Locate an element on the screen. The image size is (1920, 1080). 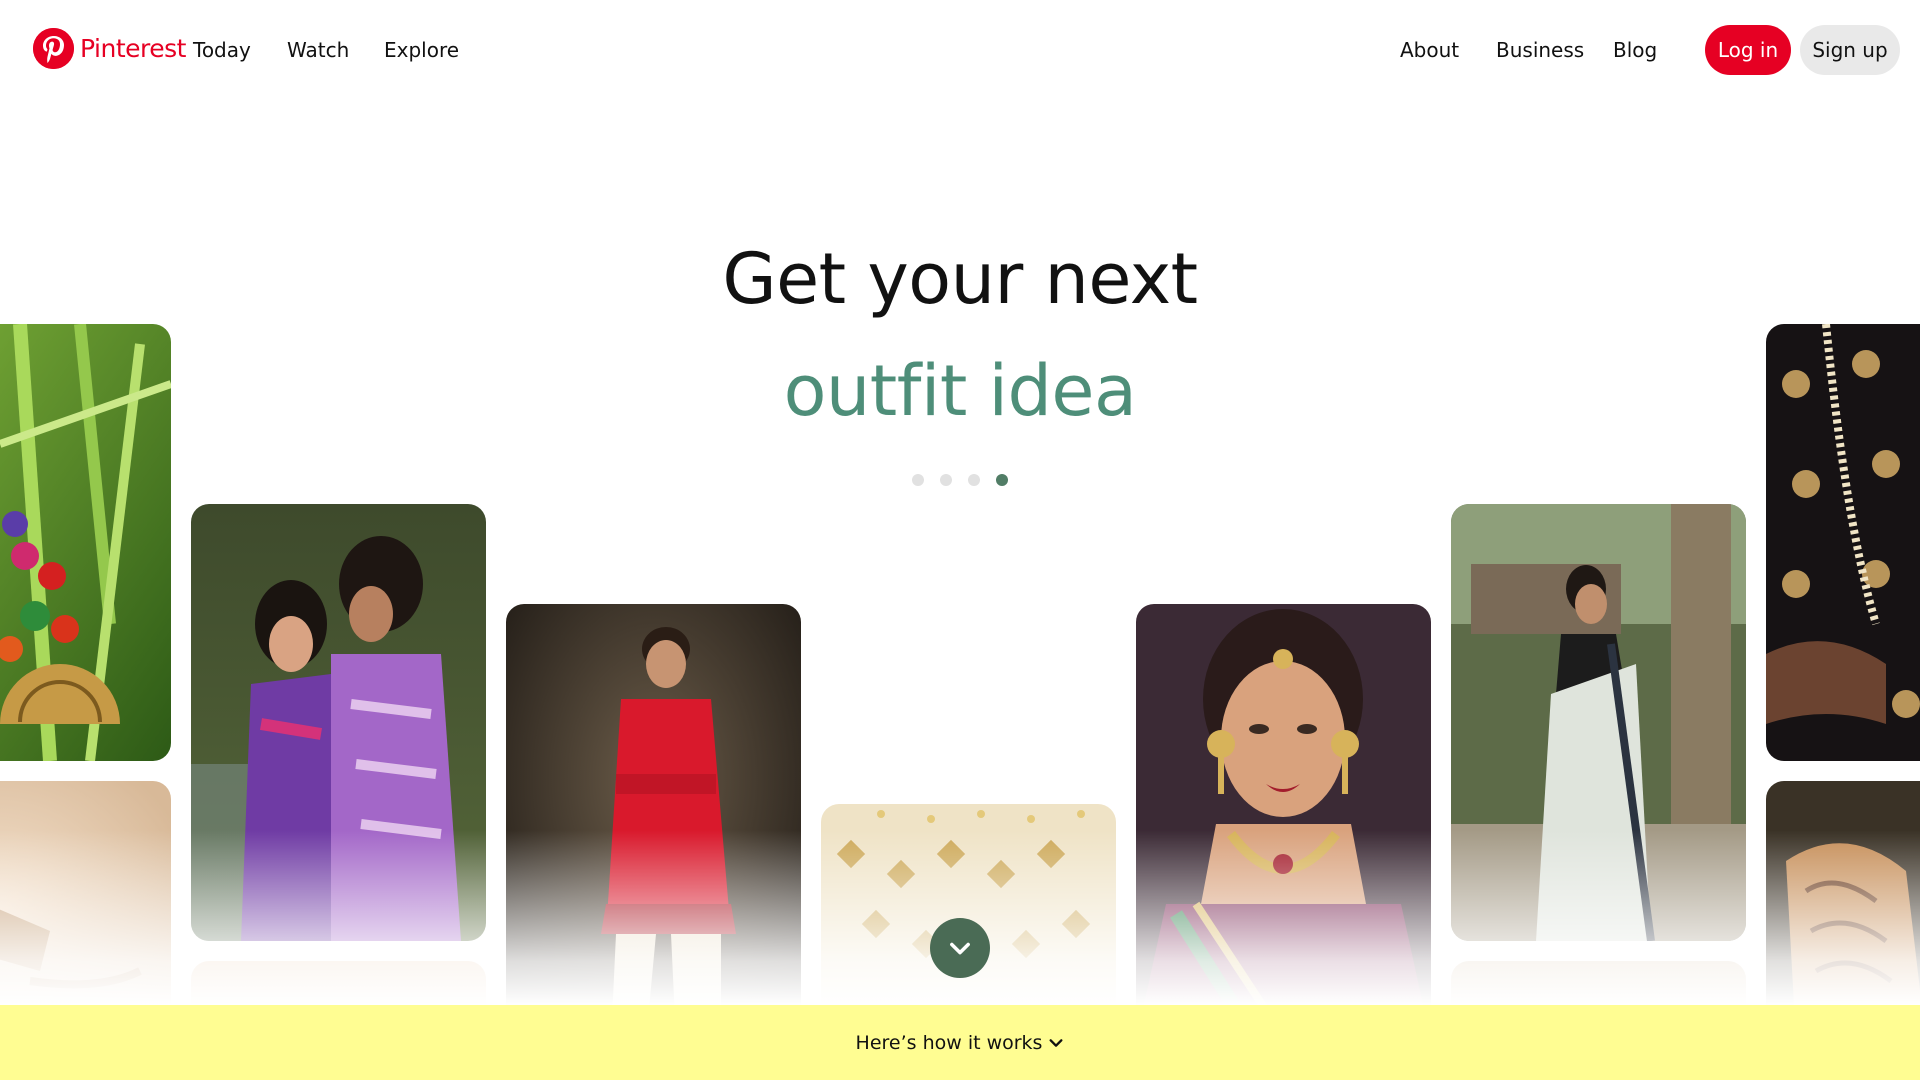
pin-beige-fabric-detail is located at coordinates (85, 893).